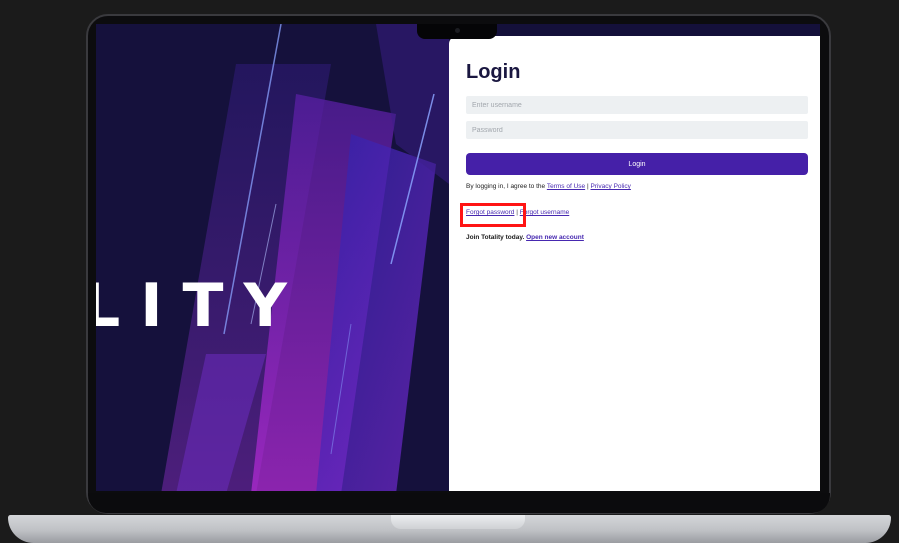 The image size is (899, 543). Describe the element at coordinates (493, 215) in the screenshot. I see `highlight-box` at that location.